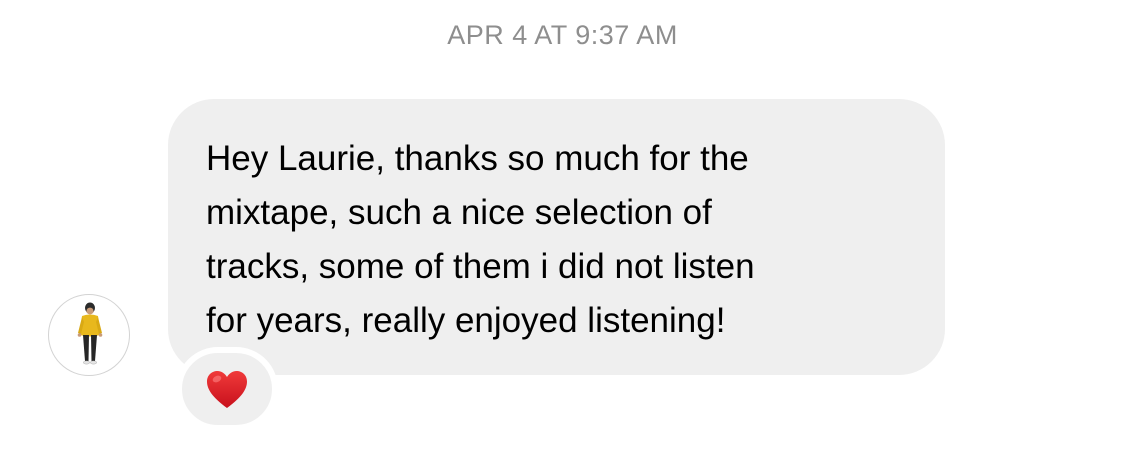  I want to click on message-reaction, so click(227, 389).